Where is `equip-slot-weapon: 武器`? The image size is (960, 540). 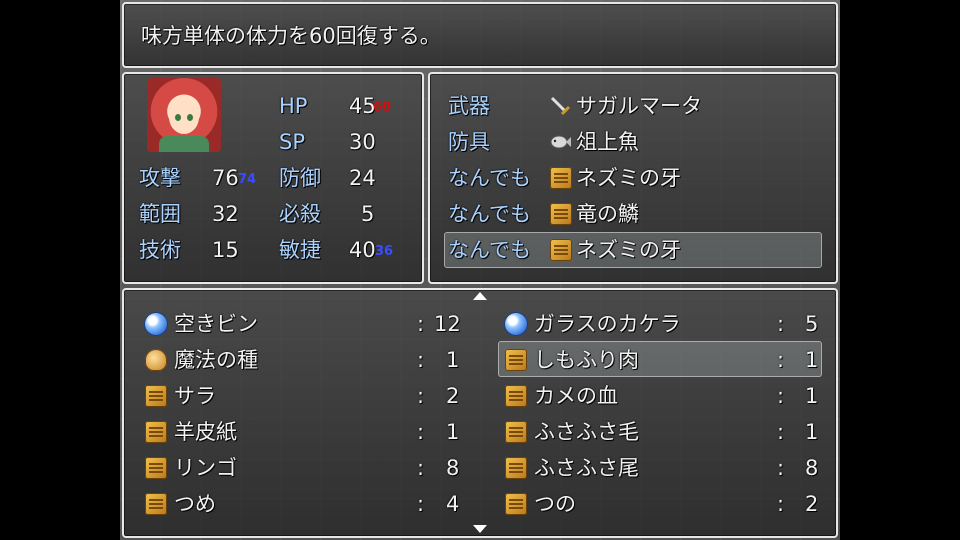
equip-slot-weapon: 武器 is located at coordinates (469, 106).